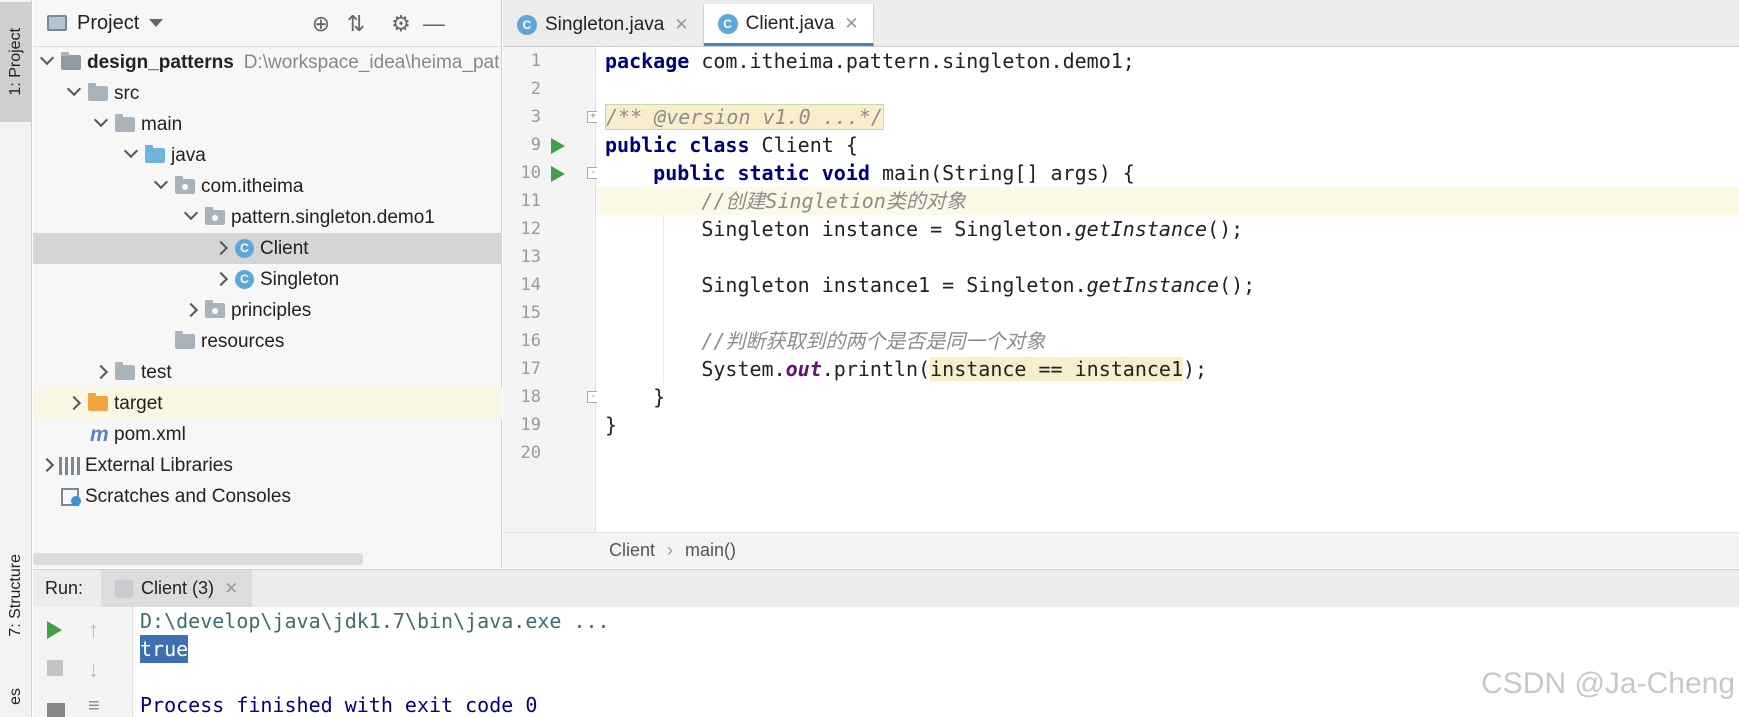  I want to click on tree-item-test: test, so click(267, 372).